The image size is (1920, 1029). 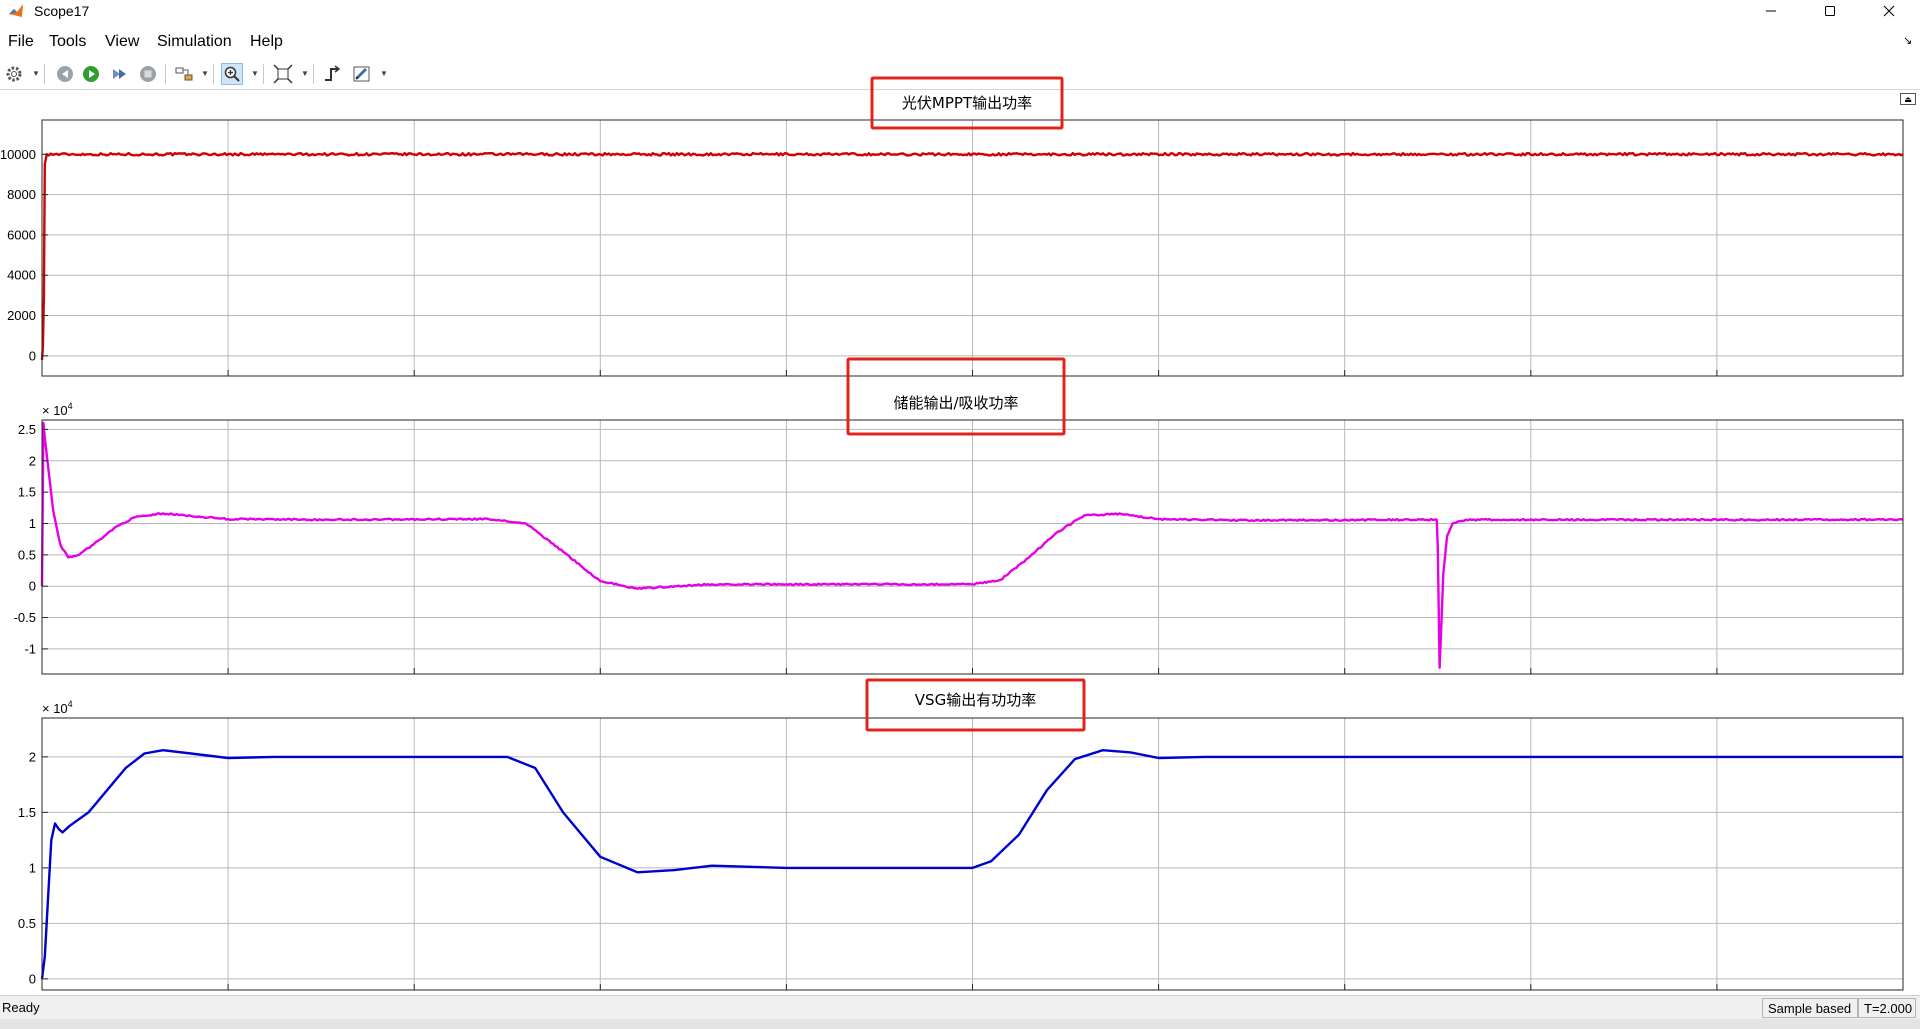 I want to click on menu-tools: Tools, so click(x=67, y=42).